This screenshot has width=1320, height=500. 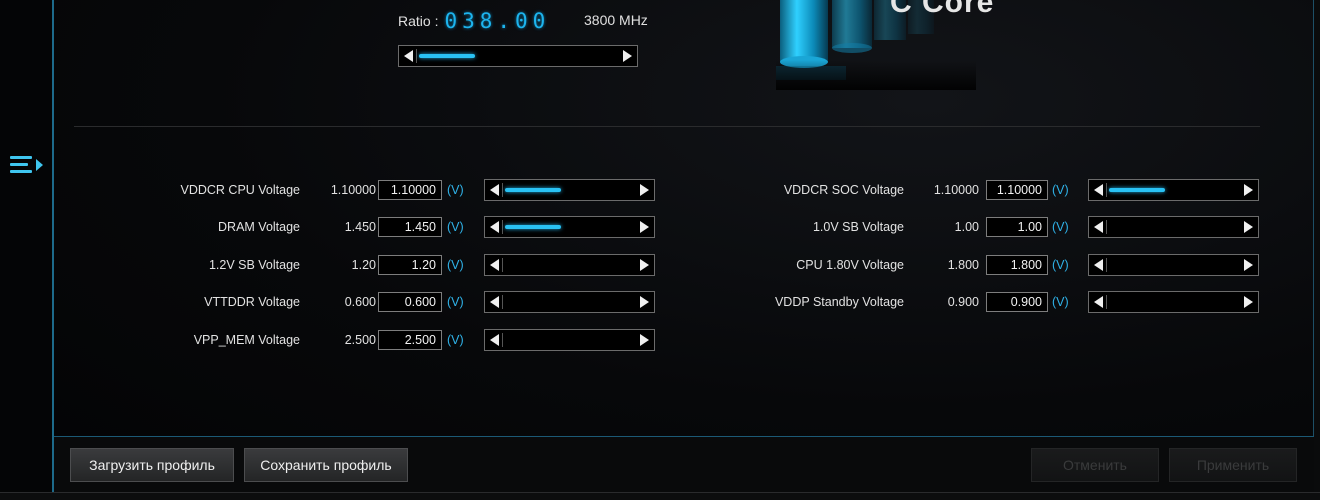 I want to click on right-border, so click(x=1316, y=250).